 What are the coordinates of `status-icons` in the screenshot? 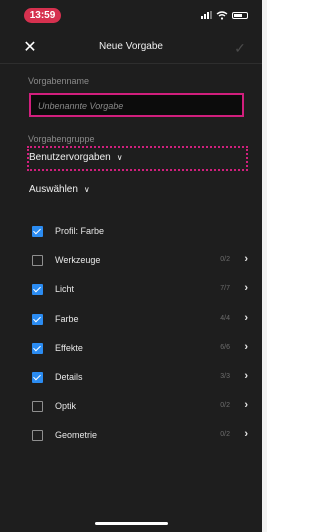 It's located at (224, 15).